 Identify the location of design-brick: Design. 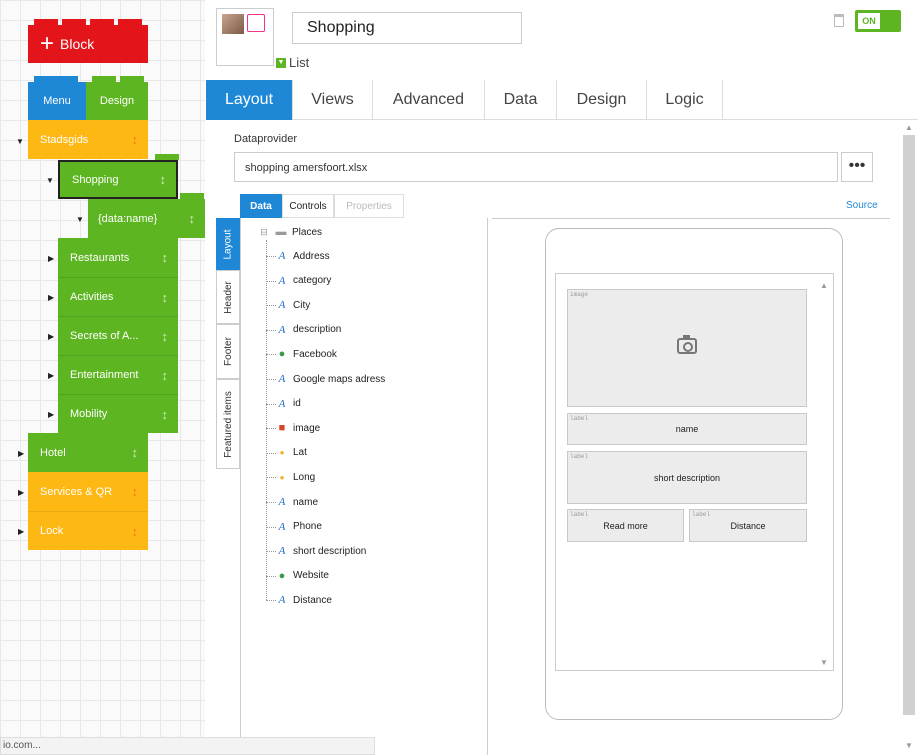
(117, 101).